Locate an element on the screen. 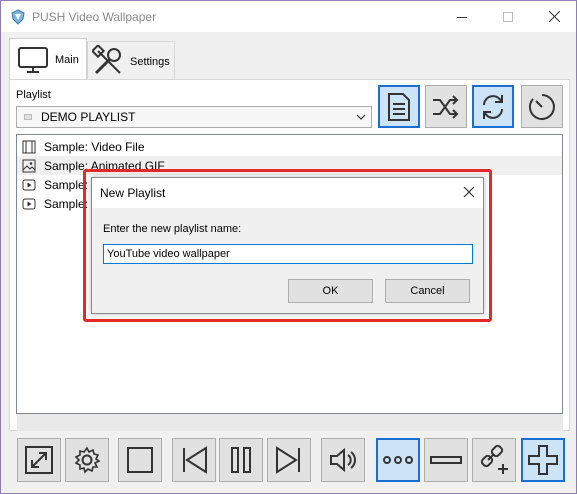 The width and height of the screenshot is (577, 494). add-file-button is located at coordinates (543, 460).